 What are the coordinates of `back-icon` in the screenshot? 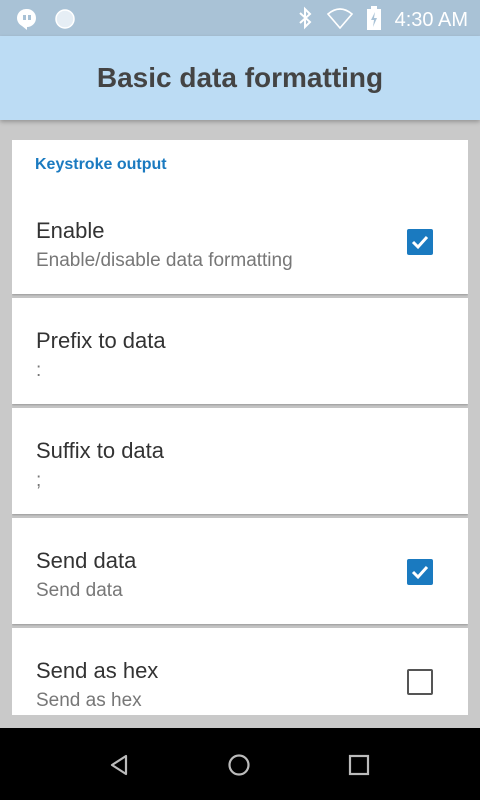 It's located at (120, 765).